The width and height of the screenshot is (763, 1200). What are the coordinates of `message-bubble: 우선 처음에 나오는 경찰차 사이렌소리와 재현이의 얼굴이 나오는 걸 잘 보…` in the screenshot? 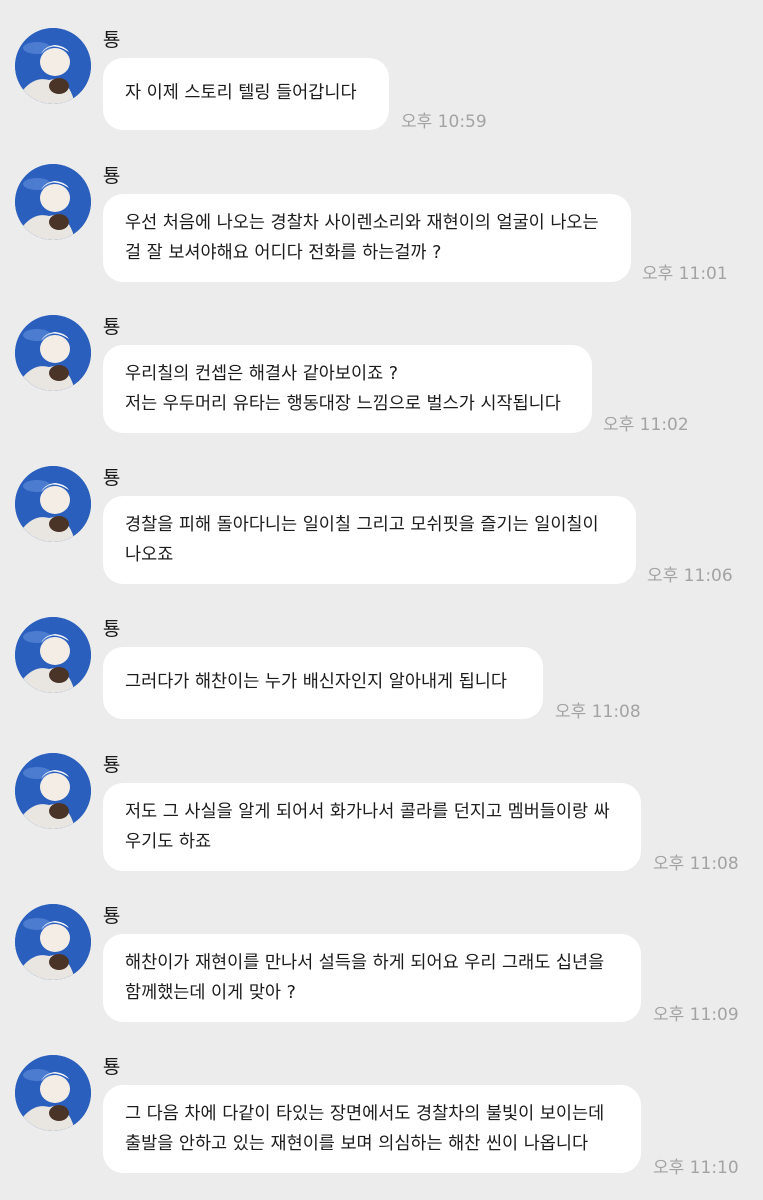 It's located at (367, 238).